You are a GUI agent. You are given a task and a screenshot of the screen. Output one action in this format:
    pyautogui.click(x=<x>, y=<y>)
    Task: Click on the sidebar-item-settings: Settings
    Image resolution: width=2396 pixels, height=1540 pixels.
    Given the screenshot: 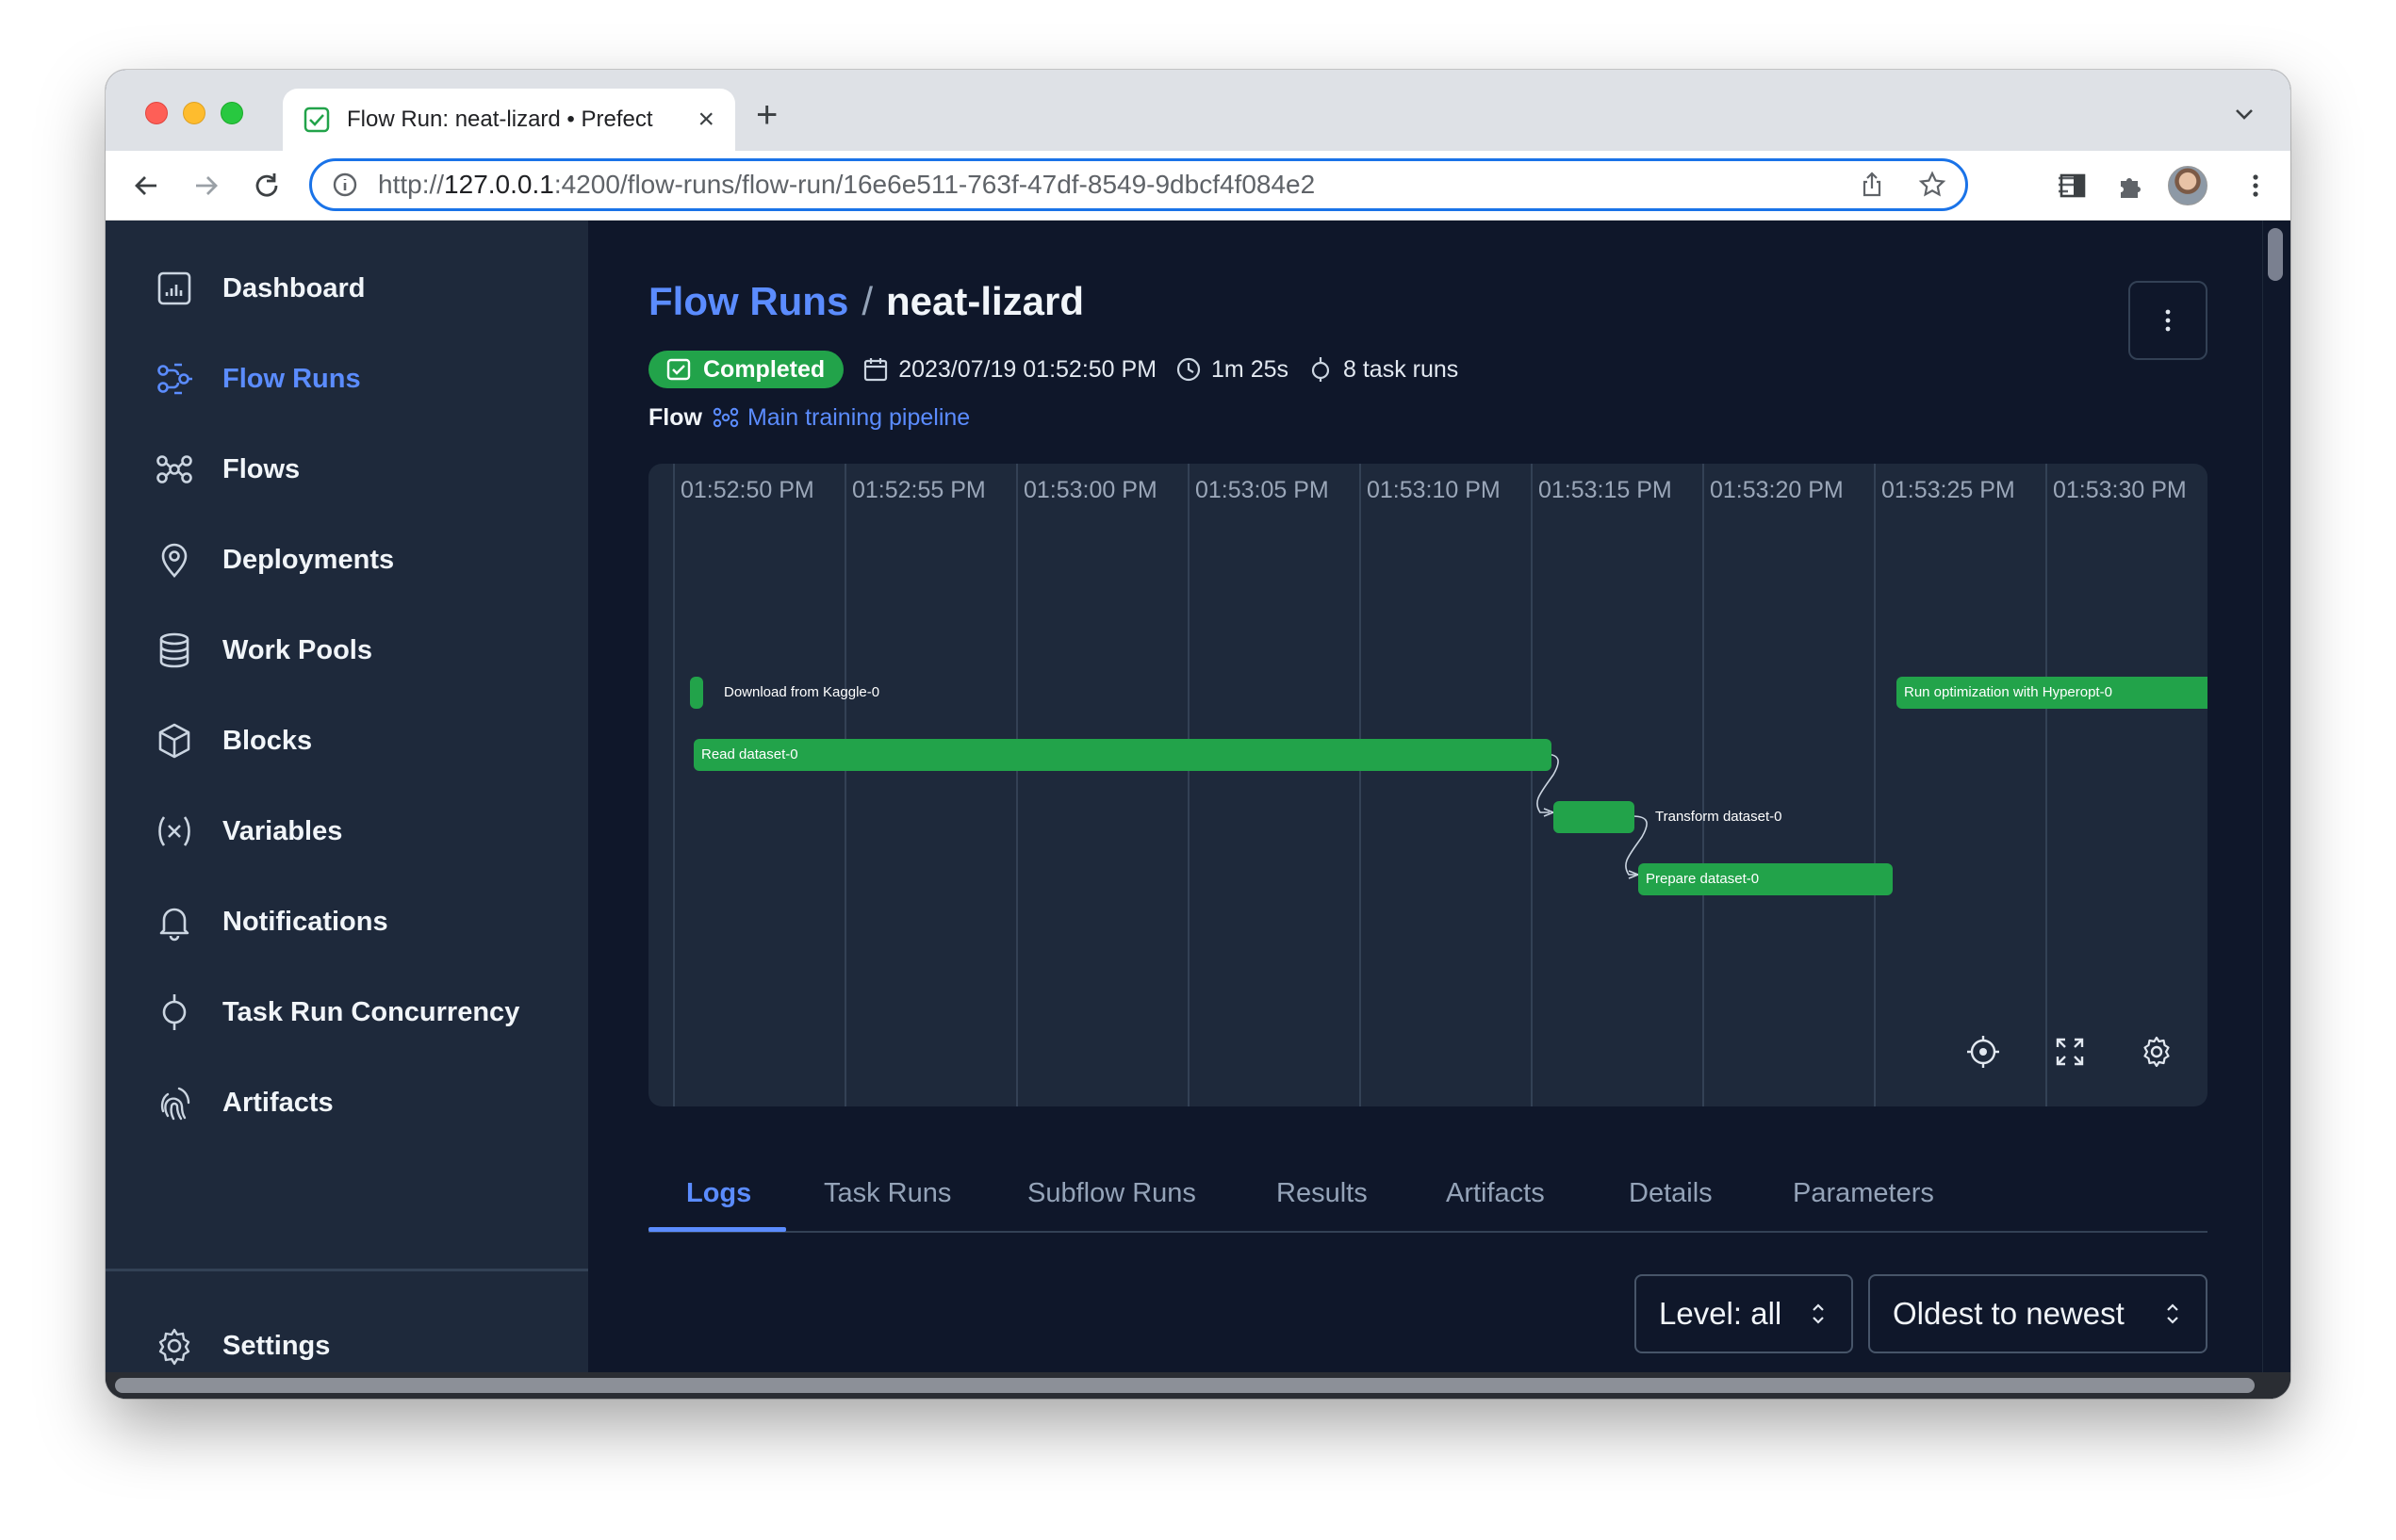 What is the action you would take?
    pyautogui.click(x=362, y=1346)
    